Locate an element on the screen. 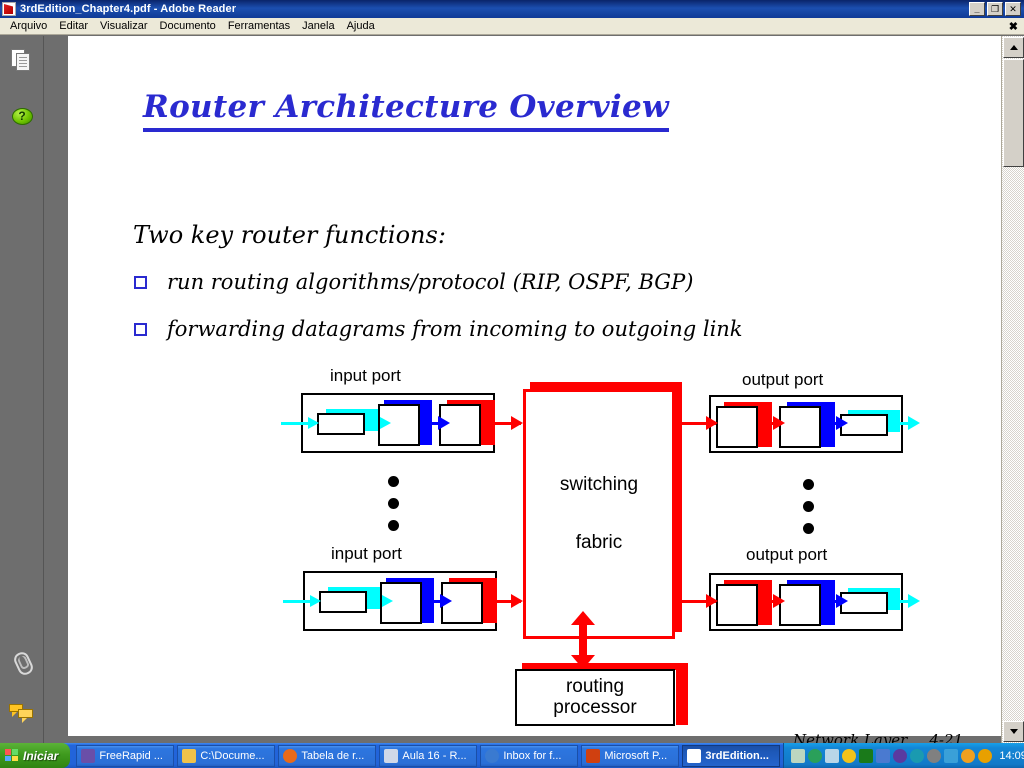  chevron-up-icon is located at coordinates (1013, 47).